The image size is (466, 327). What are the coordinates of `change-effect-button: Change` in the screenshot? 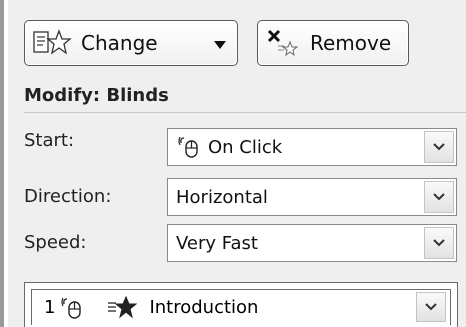 It's located at (131, 43).